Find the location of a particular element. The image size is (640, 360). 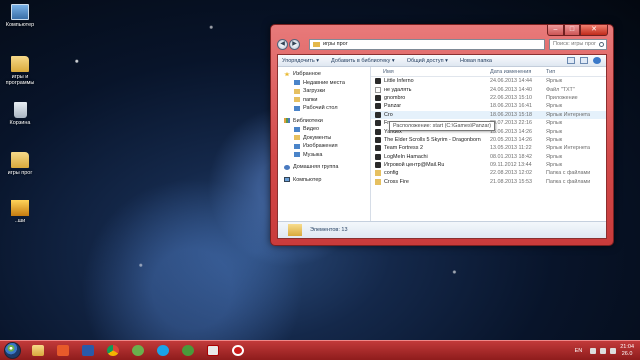

minimize-button: – is located at coordinates (555, 30).